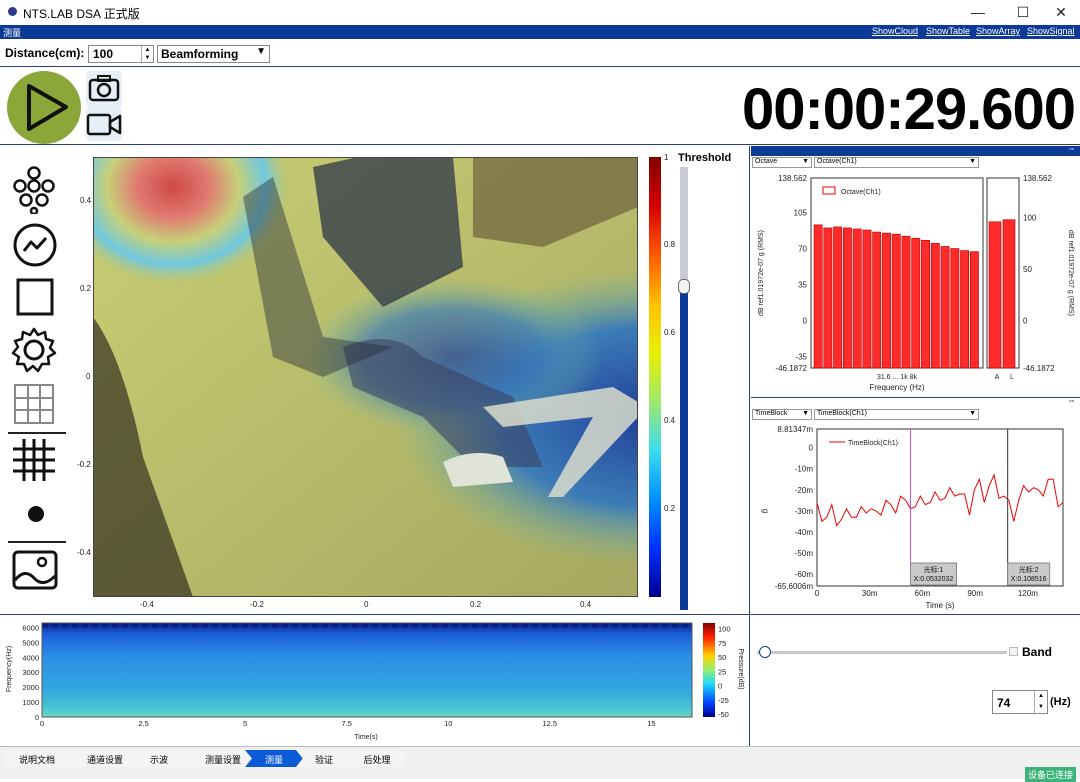 This screenshot has height=782, width=1080. What do you see at coordinates (870, 593) in the screenshot?
I see `time-x-tick: 30m` at bounding box center [870, 593].